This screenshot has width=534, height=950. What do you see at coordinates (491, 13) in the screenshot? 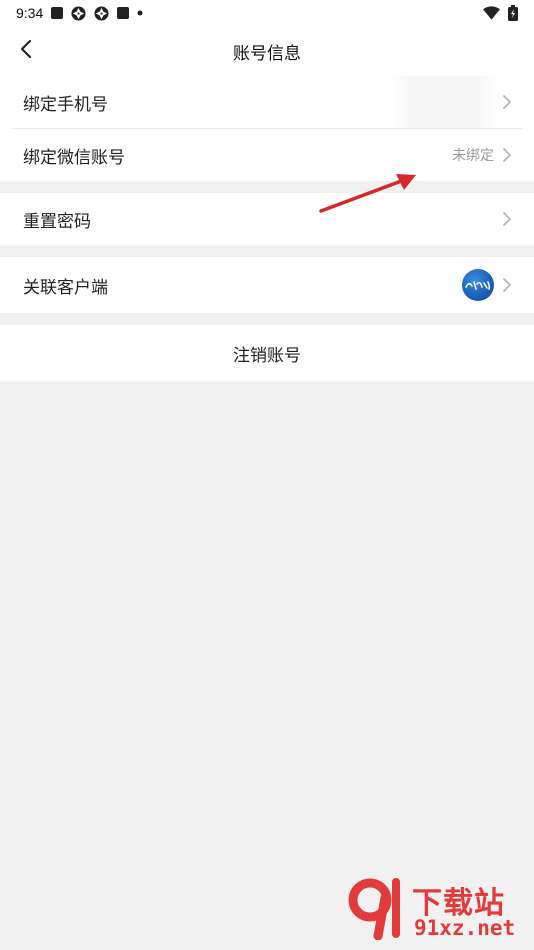
I see `wifi-icon` at bounding box center [491, 13].